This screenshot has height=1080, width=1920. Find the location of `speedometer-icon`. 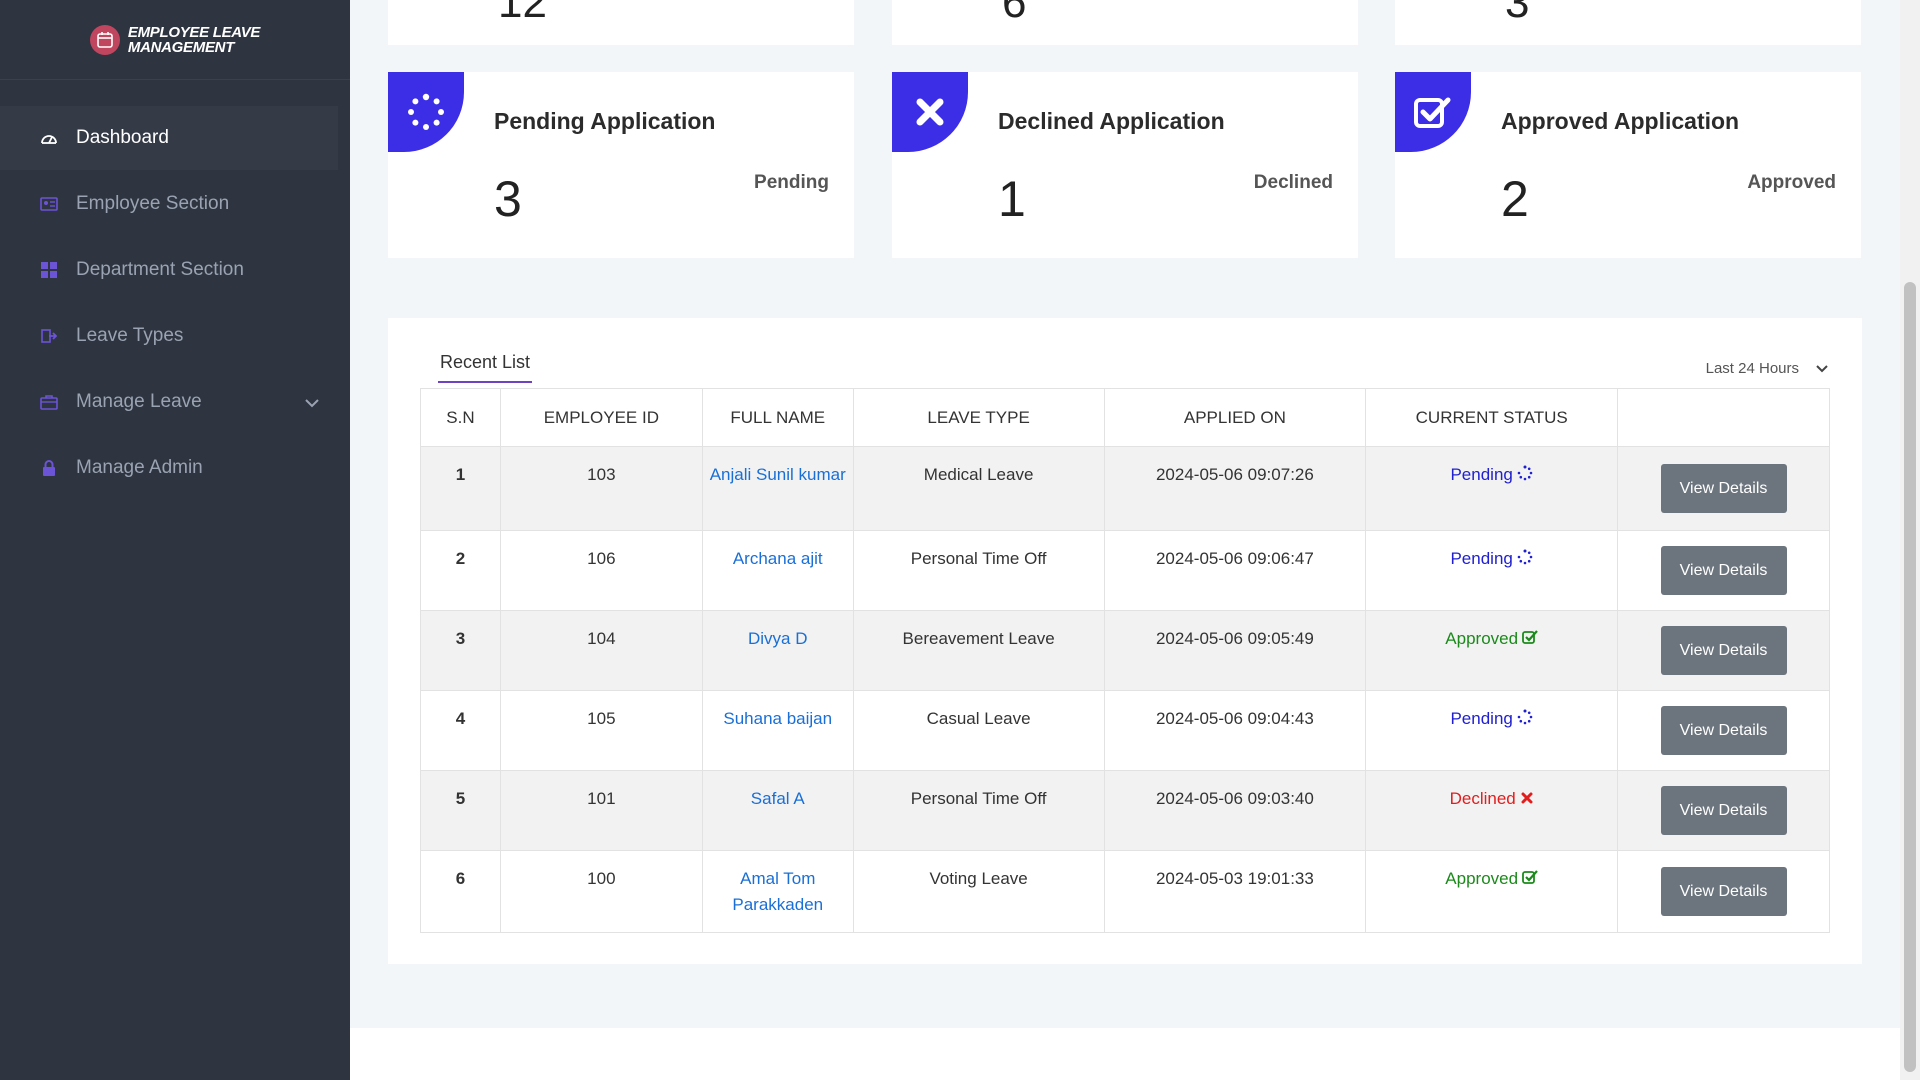

speedometer-icon is located at coordinates (49, 138).